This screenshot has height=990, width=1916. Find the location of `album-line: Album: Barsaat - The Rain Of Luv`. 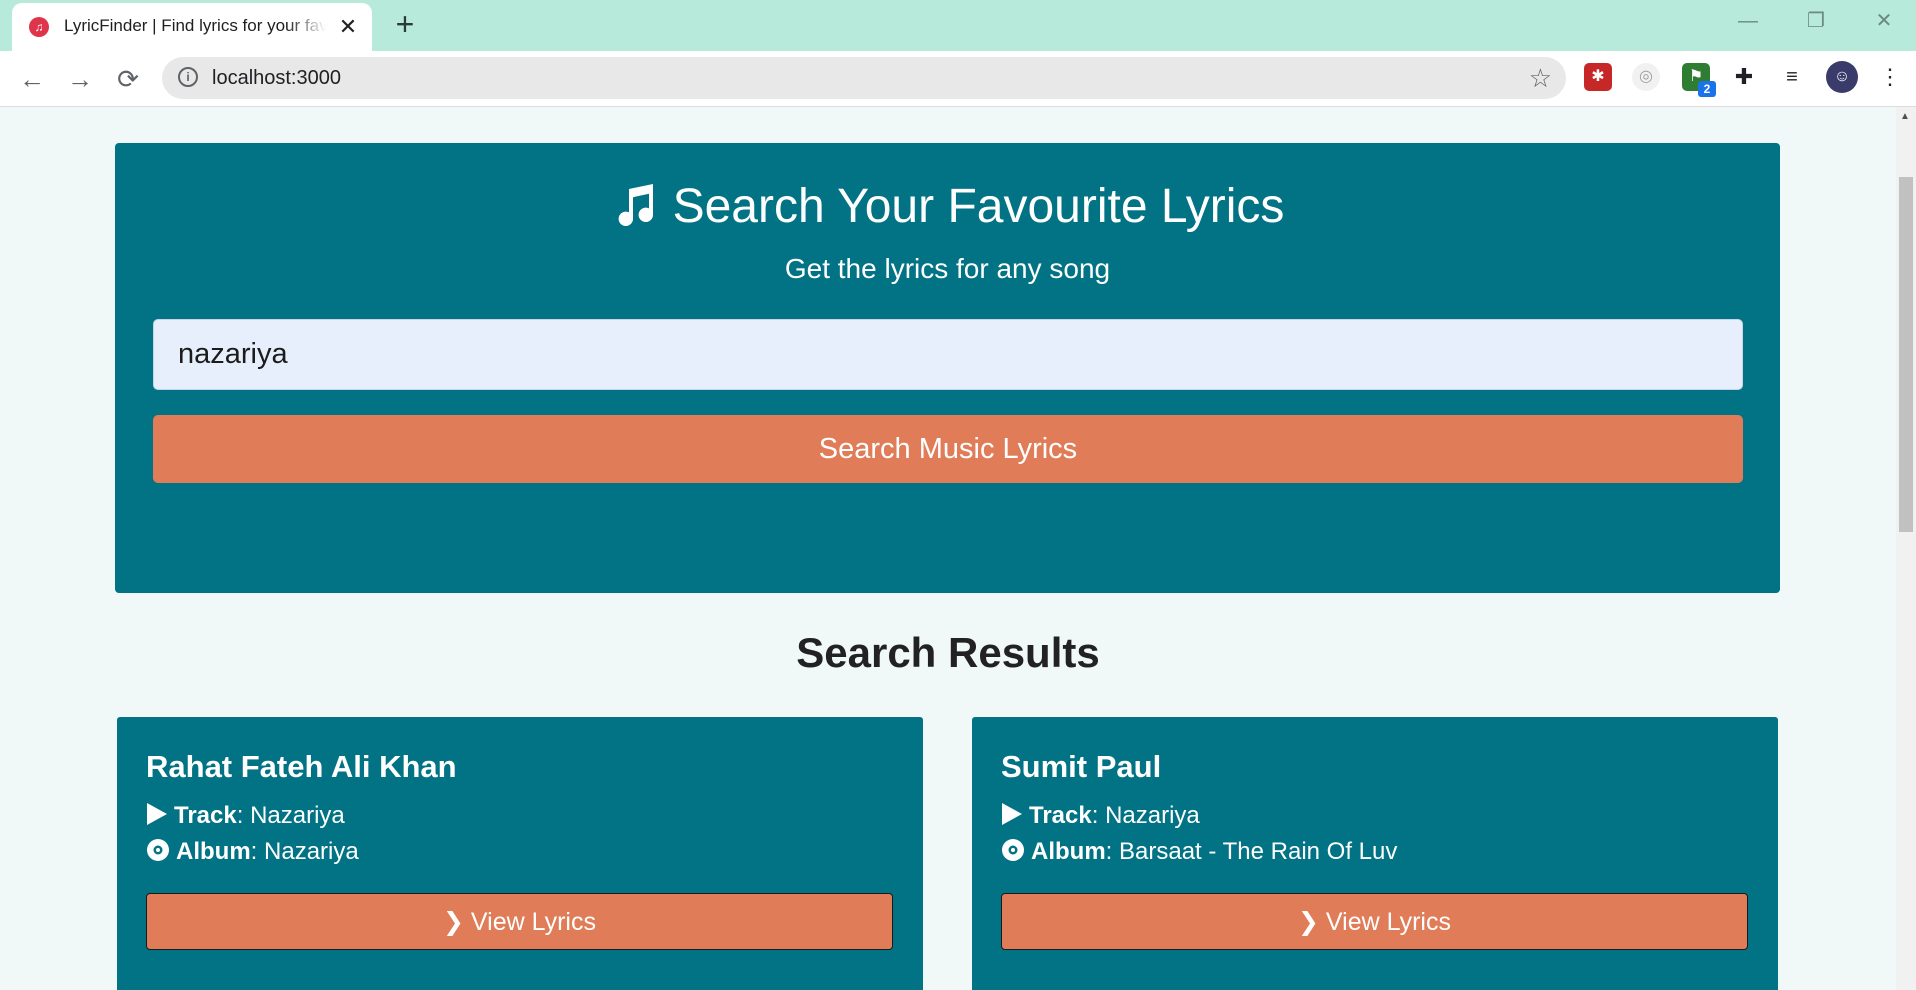

album-line: Album: Barsaat - The Rain Of Luv is located at coordinates (1199, 852).